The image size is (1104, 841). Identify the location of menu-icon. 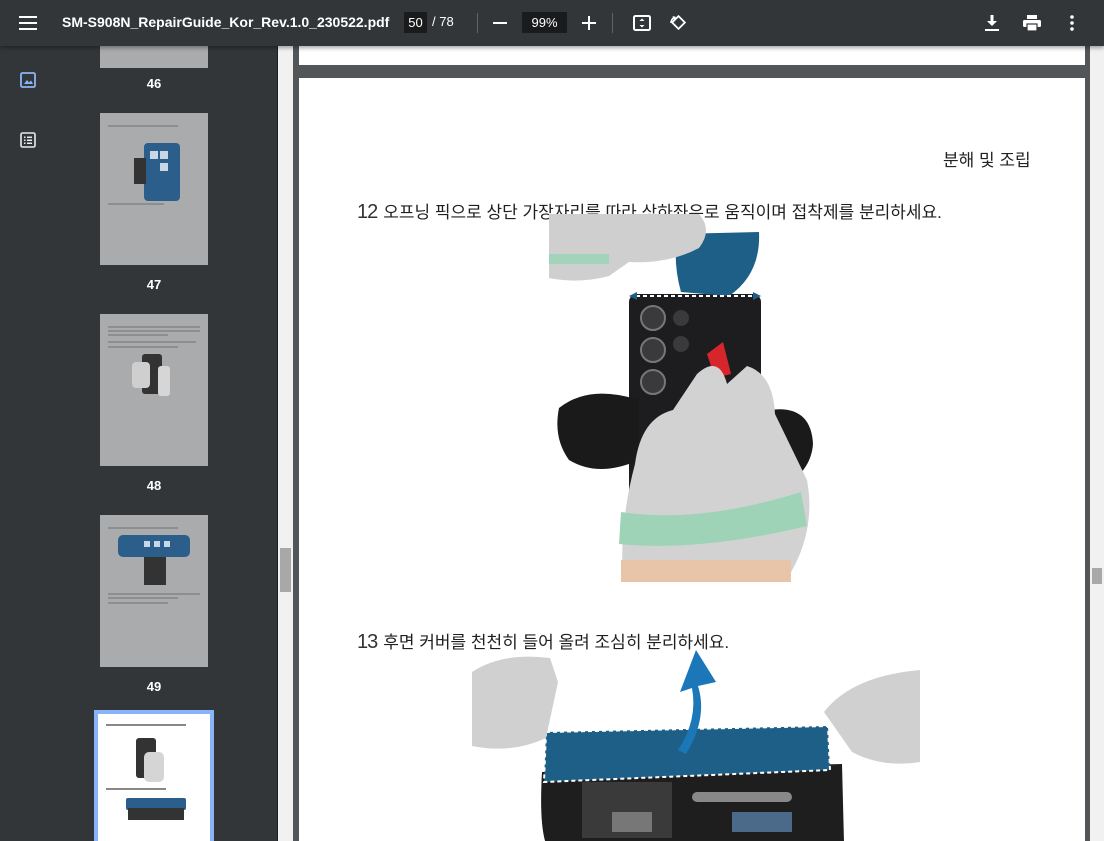
(28, 23).